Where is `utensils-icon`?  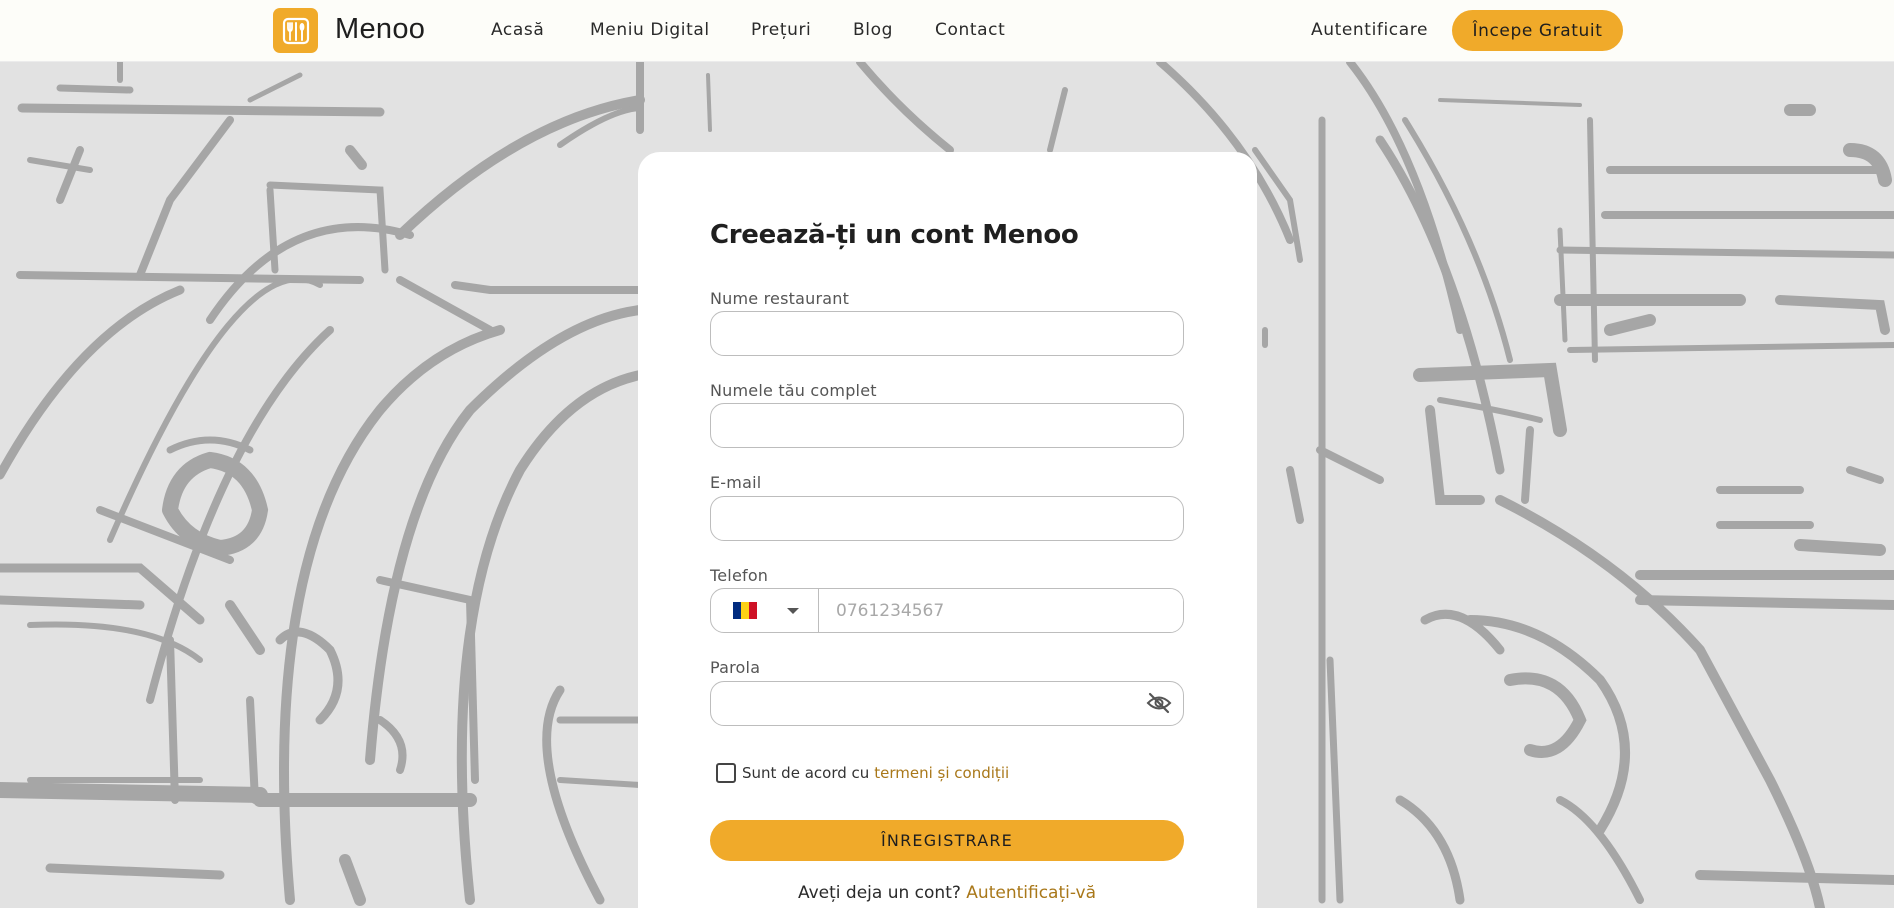
utensils-icon is located at coordinates (295, 30).